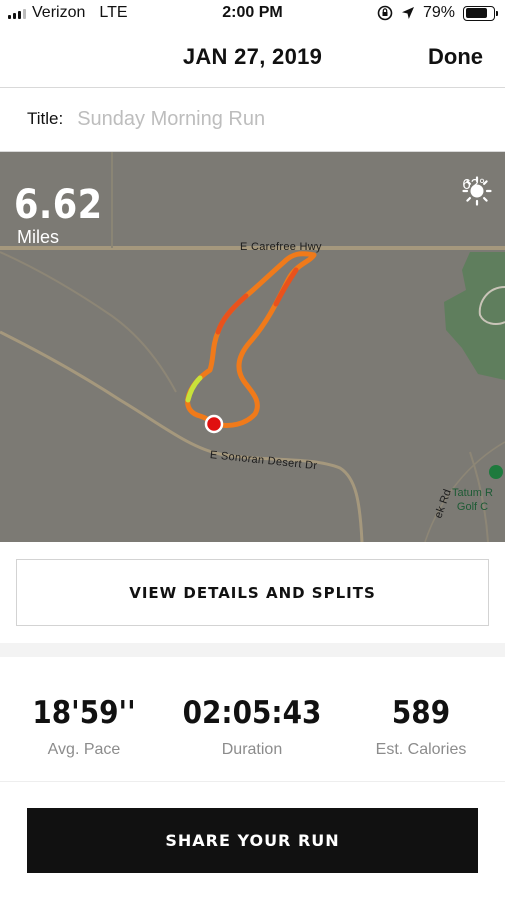 The height and width of the screenshot is (900, 505). I want to click on stat-label: Avg. Pace, so click(84, 749).